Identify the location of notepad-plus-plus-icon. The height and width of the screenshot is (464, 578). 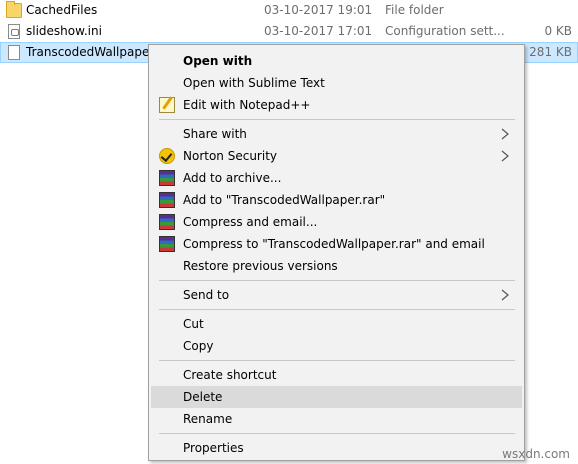
(167, 105).